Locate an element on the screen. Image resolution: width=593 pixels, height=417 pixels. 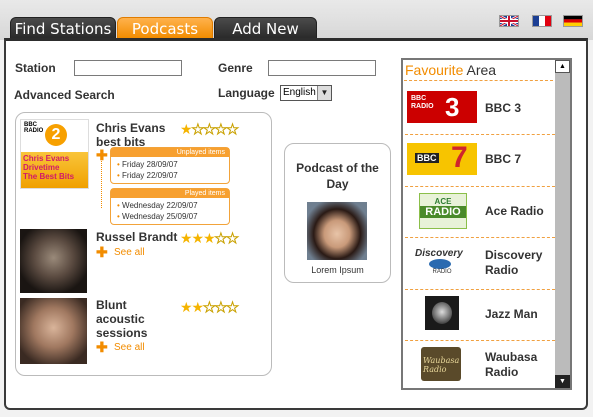
chevron-down-icon: ▼ is located at coordinates (324, 93).